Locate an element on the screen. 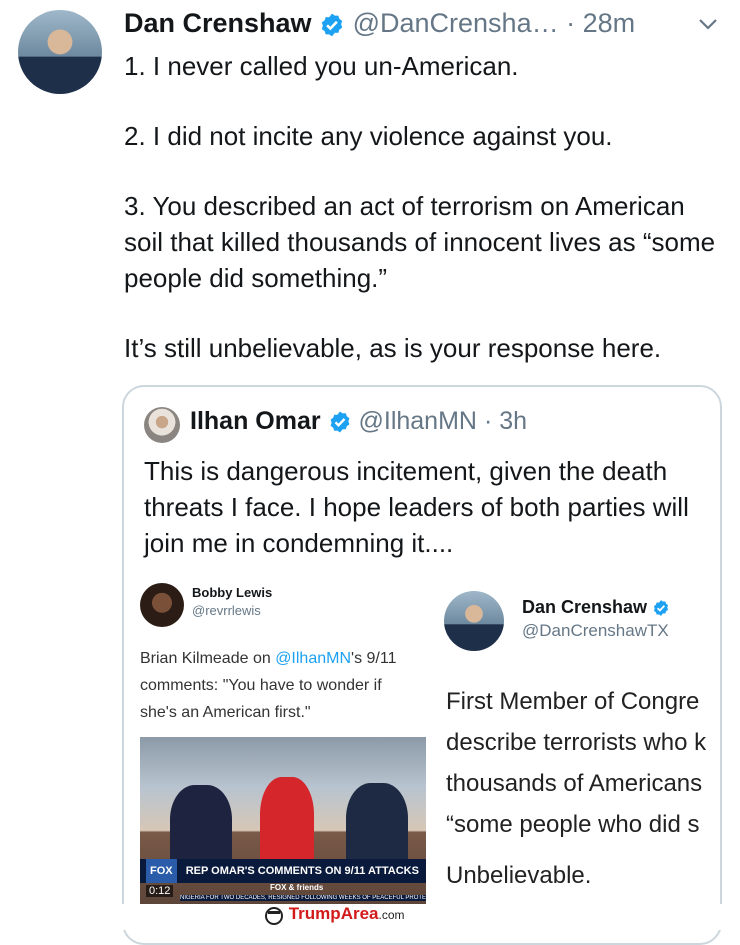 The width and height of the screenshot is (740, 945). quoted-author-handle: @IlhanMN is located at coordinates (417, 421).